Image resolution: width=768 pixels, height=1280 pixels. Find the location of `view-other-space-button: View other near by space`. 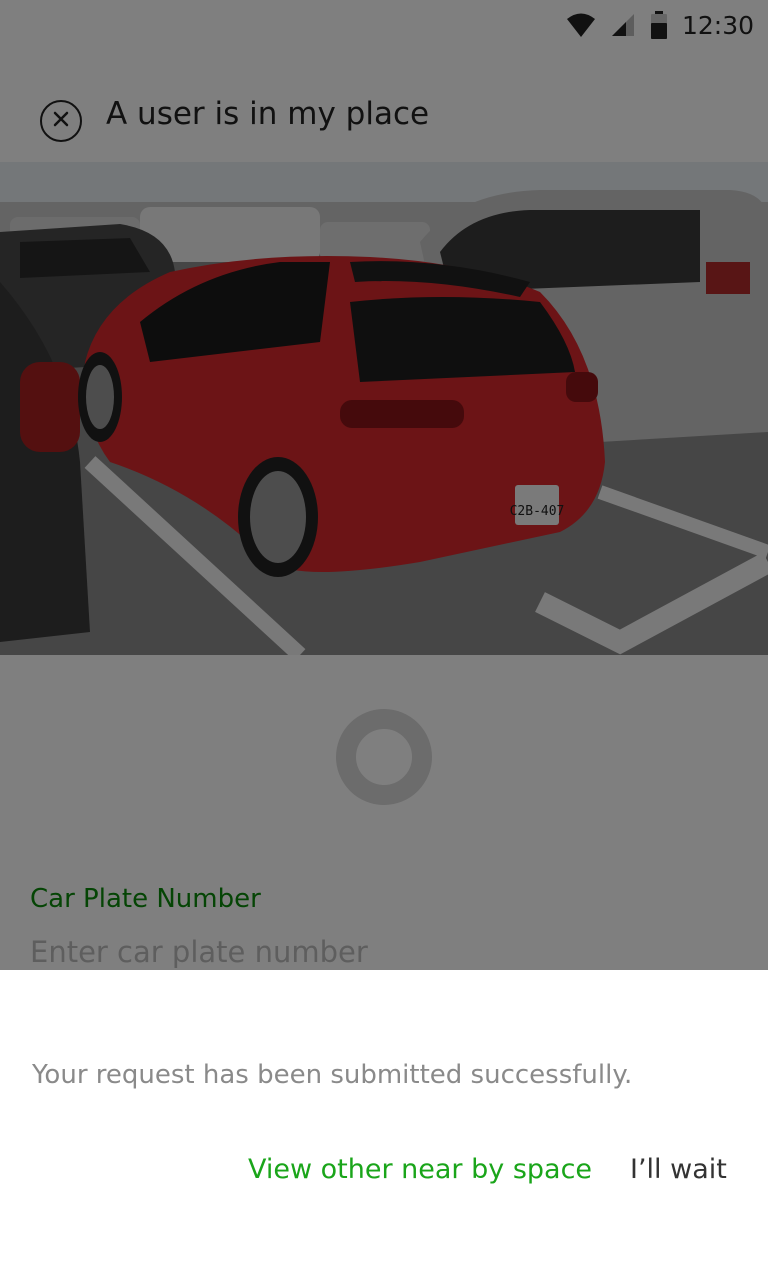

view-other-space-button: View other near by space is located at coordinates (420, 1169).